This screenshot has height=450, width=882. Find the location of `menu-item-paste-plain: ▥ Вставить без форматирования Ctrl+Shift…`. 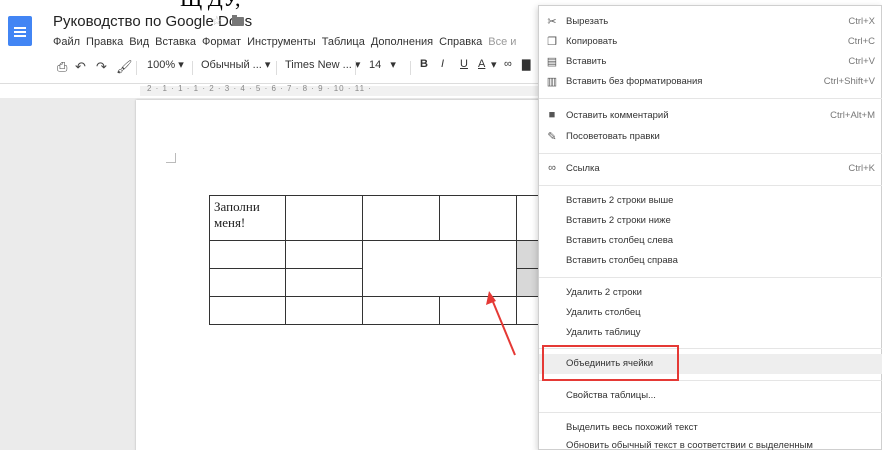

menu-item-paste-plain: ▥ Вставить без форматирования Ctrl+Shift… is located at coordinates (710, 82).